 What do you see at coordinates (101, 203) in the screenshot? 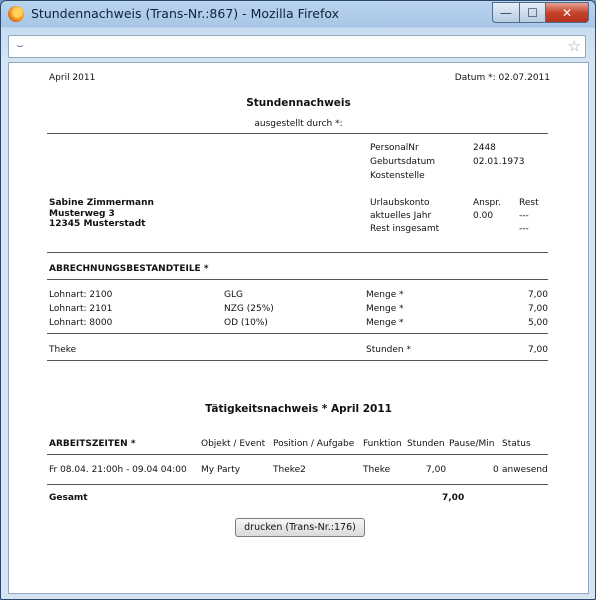
I see `employee-name: Sabine Zimmermann` at bounding box center [101, 203].